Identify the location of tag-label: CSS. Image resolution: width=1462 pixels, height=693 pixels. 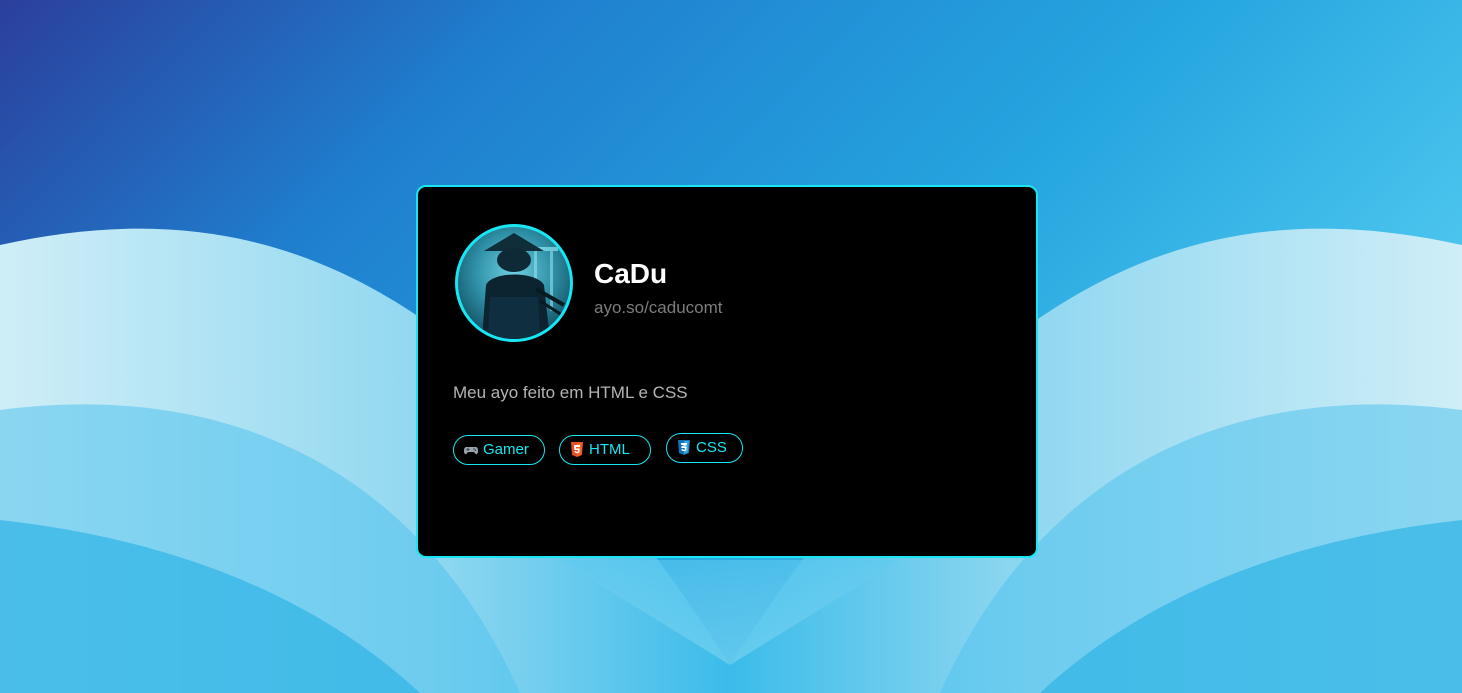
(711, 447).